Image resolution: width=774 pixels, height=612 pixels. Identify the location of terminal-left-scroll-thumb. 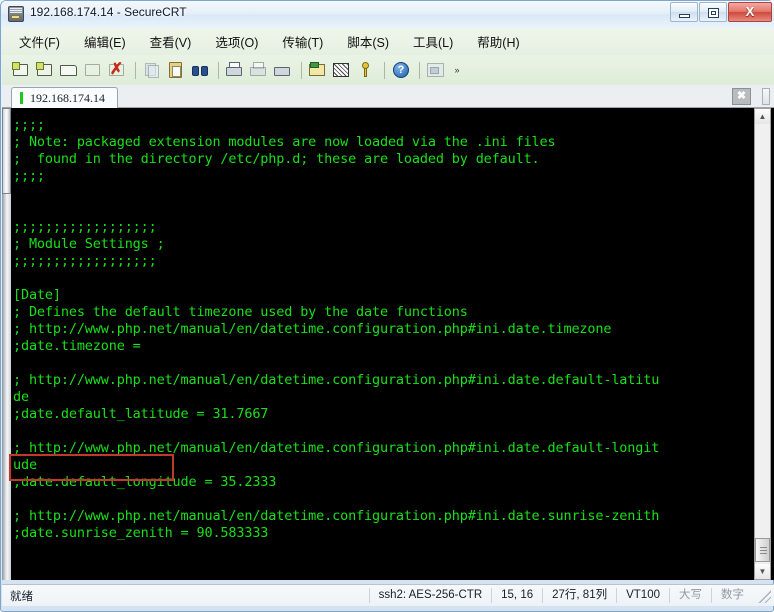
(6, 151).